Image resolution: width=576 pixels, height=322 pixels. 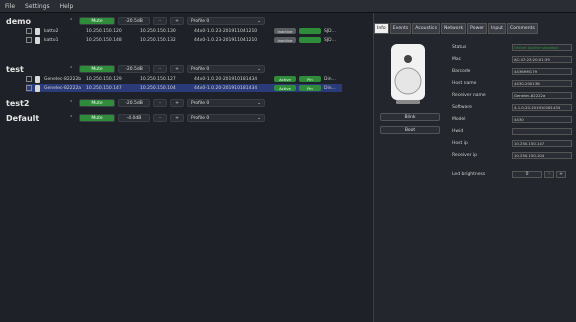 What do you see at coordinates (542, 107) in the screenshot?
I see `info-value: 4-1.0.20-201910181434` at bounding box center [542, 107].